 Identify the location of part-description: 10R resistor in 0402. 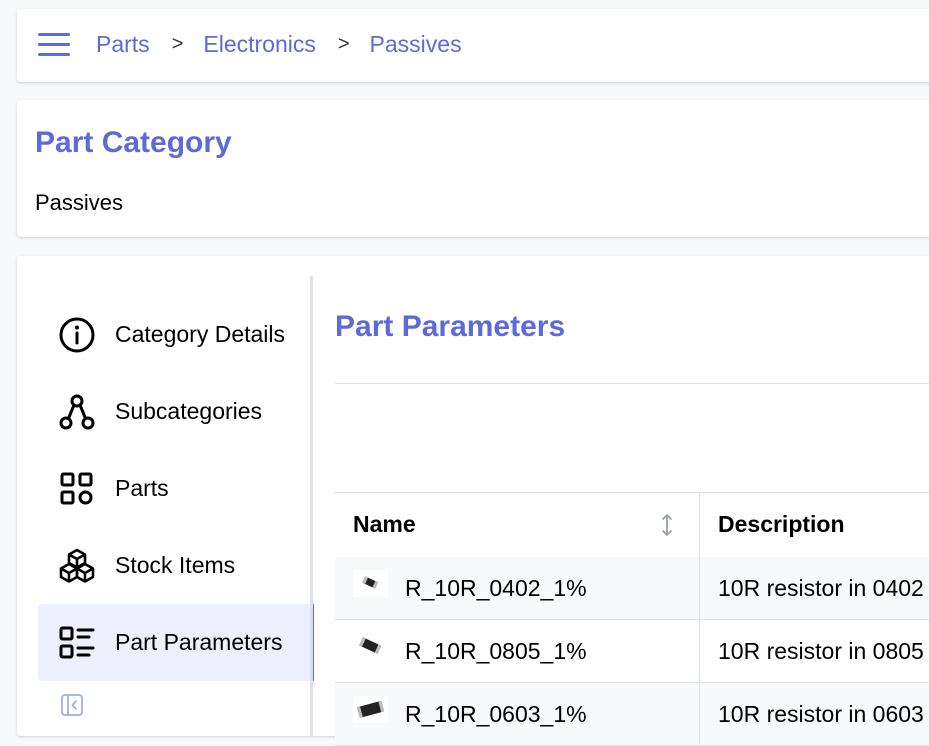
(821, 588).